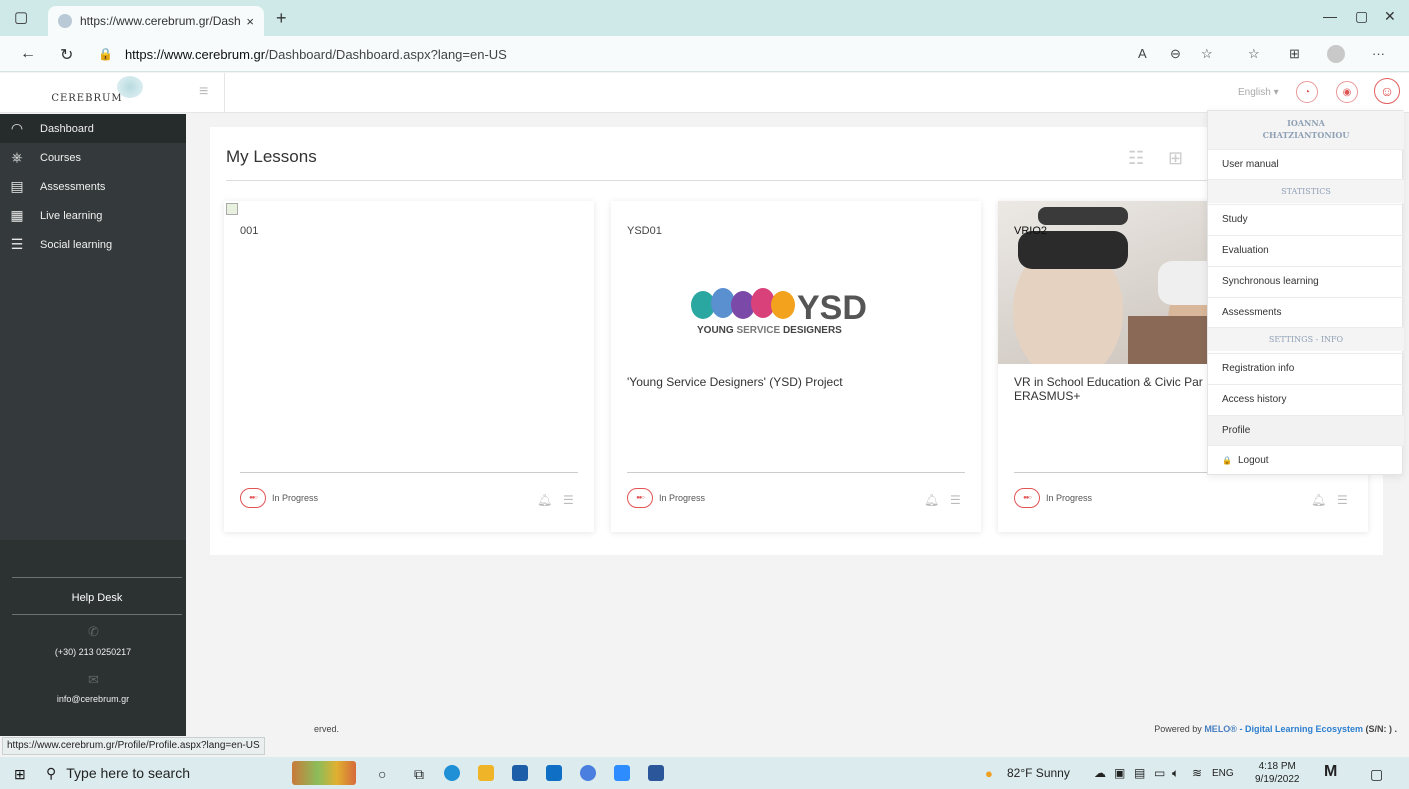  Describe the element at coordinates (656, 773) in the screenshot. I see `word-icon` at that location.